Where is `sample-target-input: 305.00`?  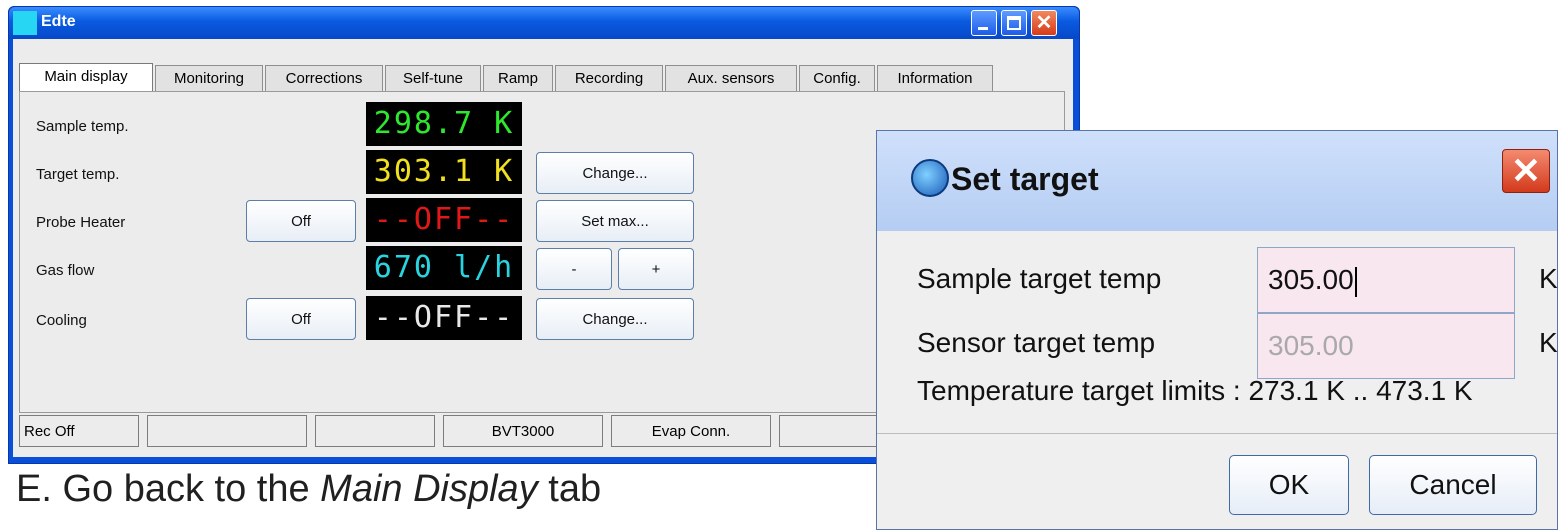 sample-target-input: 305.00 is located at coordinates (1386, 280).